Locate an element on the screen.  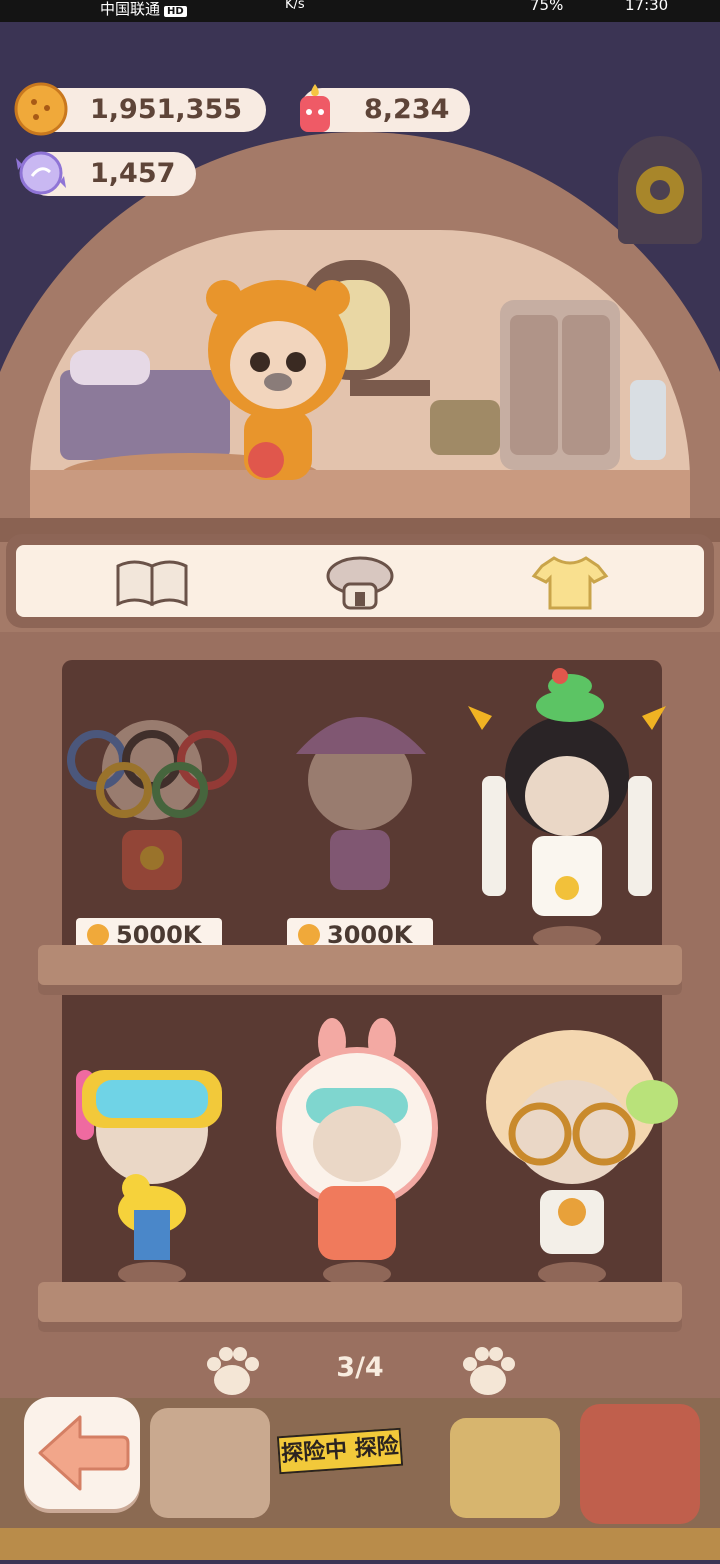
settings-button is located at coordinates (660, 190).